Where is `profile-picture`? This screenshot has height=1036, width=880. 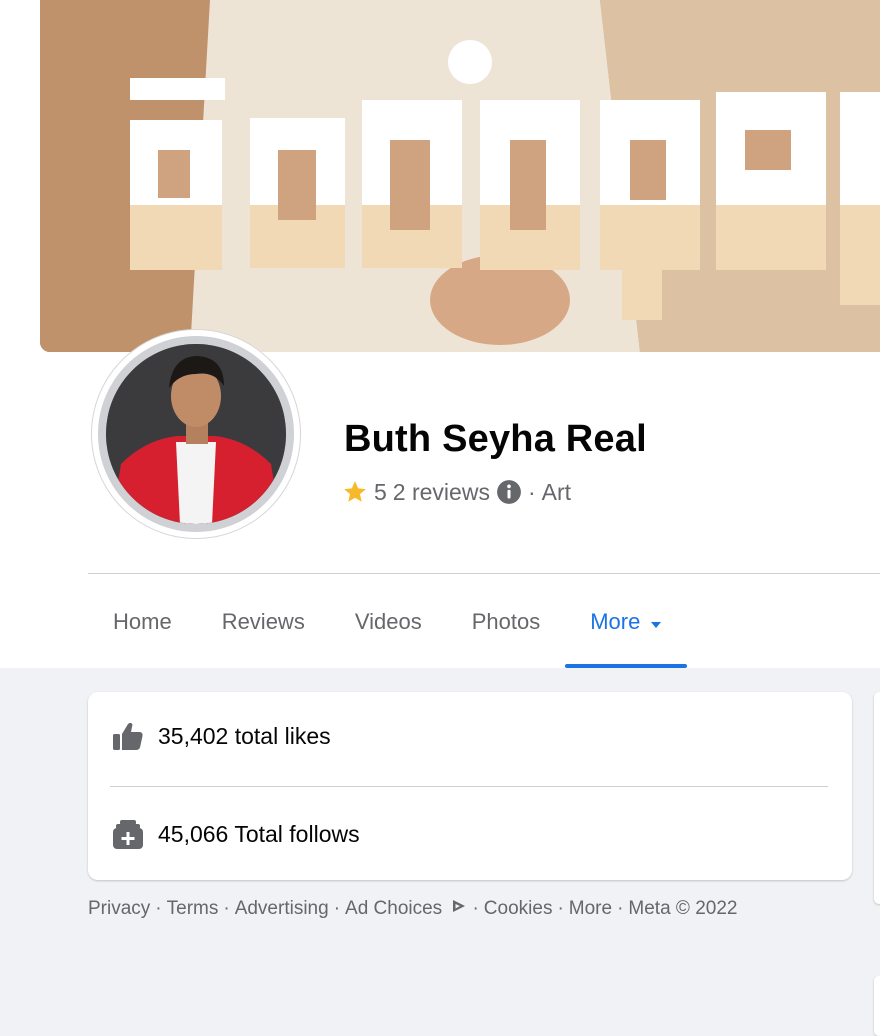
profile-picture is located at coordinates (196, 434).